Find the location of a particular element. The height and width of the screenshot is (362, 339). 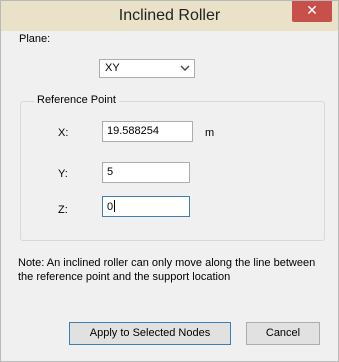

plane-select-value: XY is located at coordinates (112, 68).